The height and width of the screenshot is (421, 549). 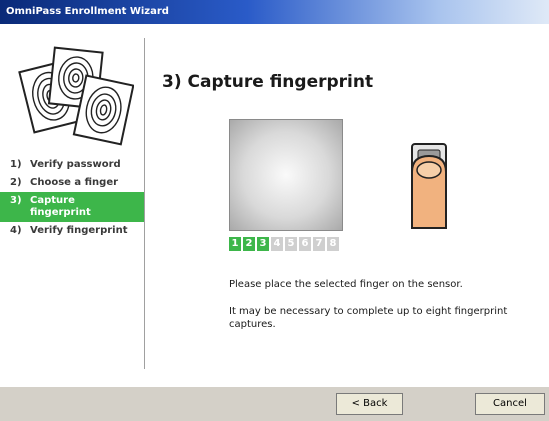 What do you see at coordinates (144, 203) in the screenshot?
I see `sidebar-divider` at bounding box center [144, 203].